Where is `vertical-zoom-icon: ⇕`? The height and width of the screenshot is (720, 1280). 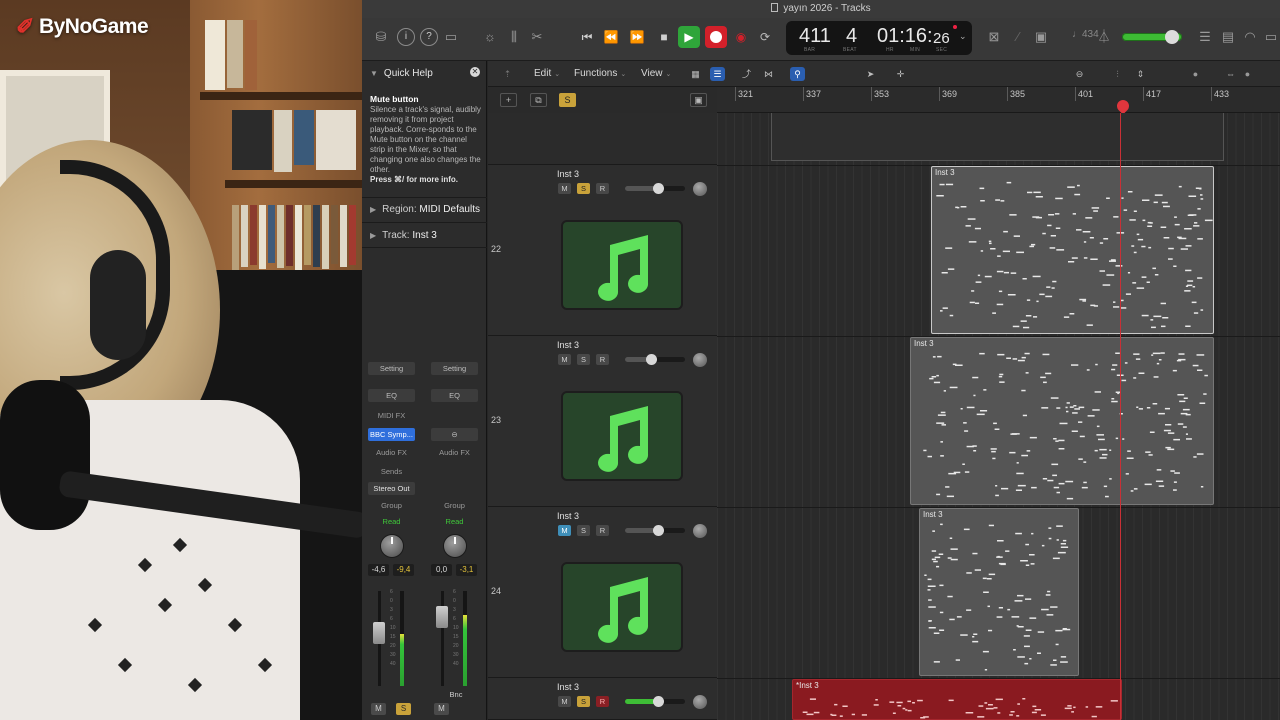 vertical-zoom-icon: ⇕ is located at coordinates (1140, 74).